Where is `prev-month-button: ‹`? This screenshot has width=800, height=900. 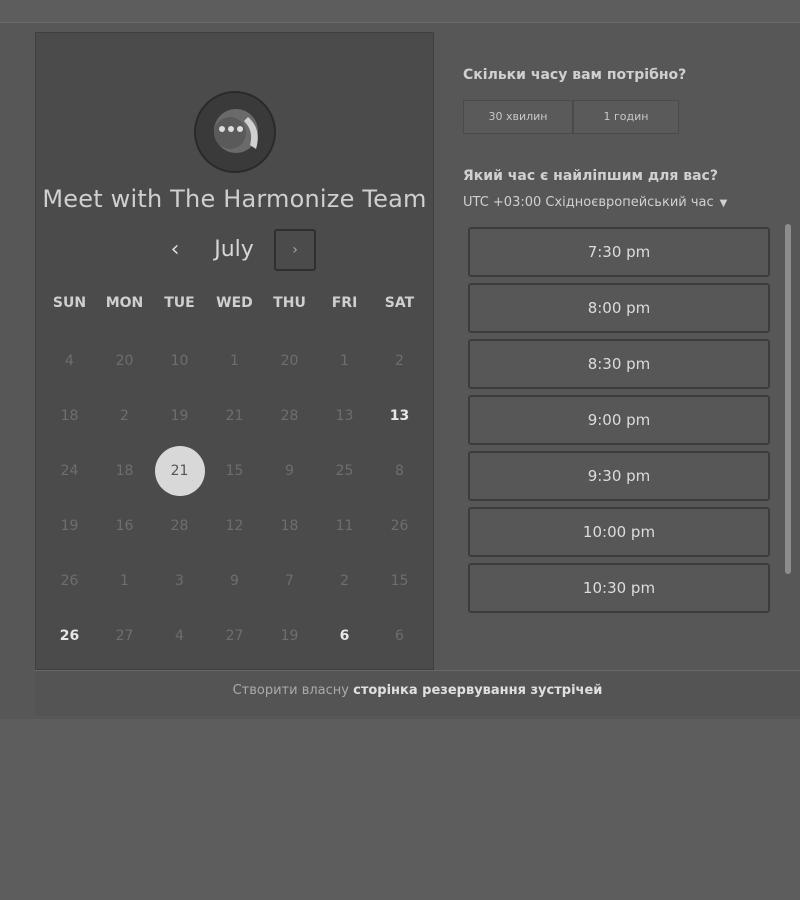
prev-month-button: ‹ is located at coordinates (175, 250).